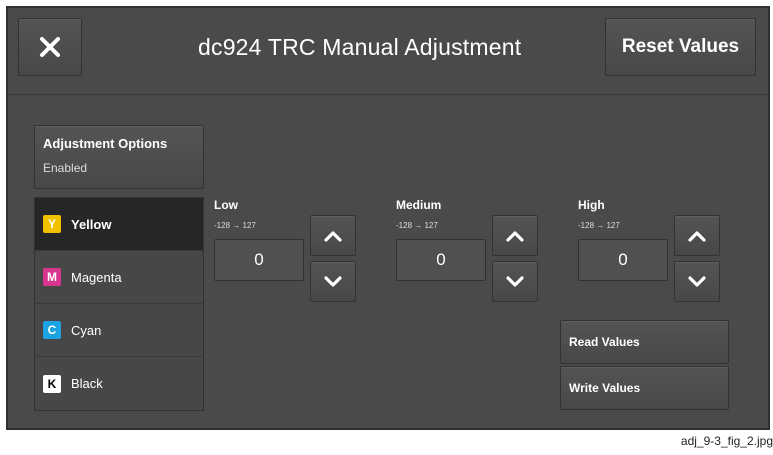 This screenshot has width=773, height=455. I want to click on color-item-magenta: M Magenta, so click(119, 277).